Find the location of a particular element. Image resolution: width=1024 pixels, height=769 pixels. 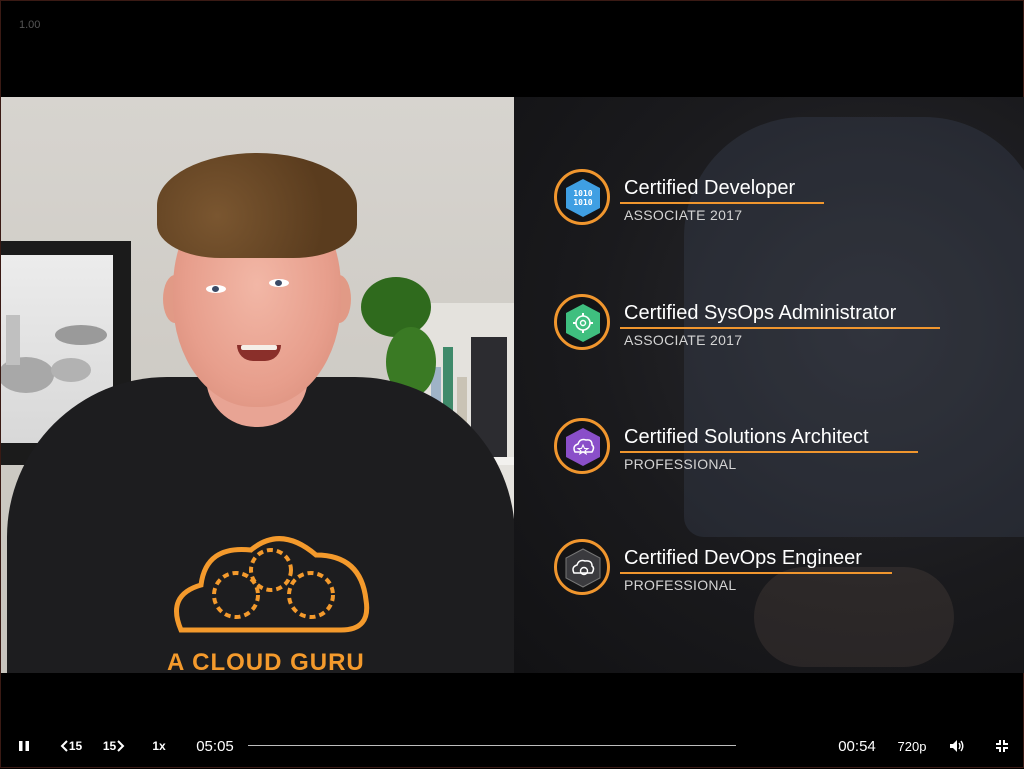

cloud-logo-print is located at coordinates (272, 584).